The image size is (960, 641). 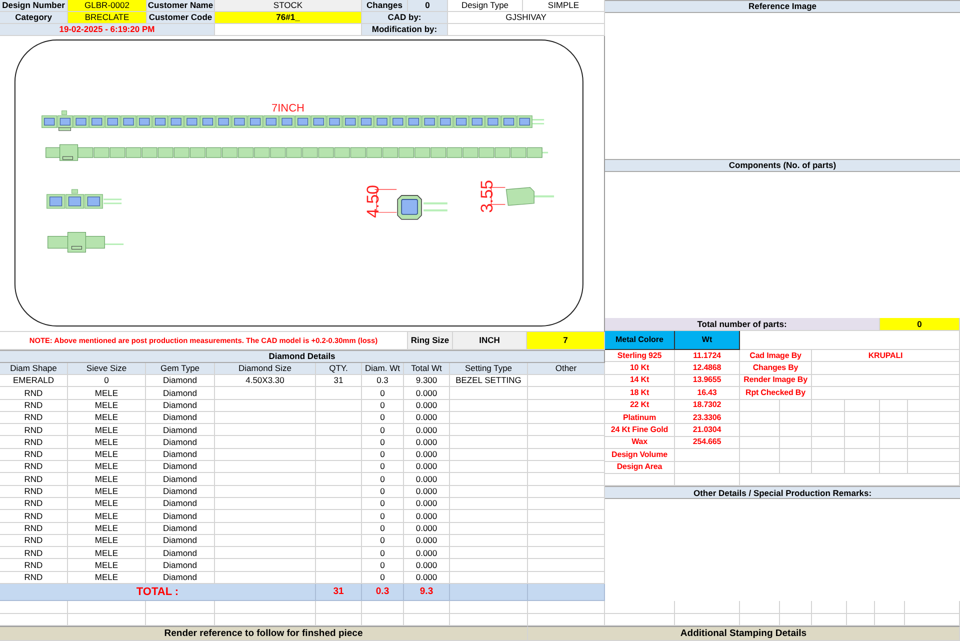 What do you see at coordinates (485, 6) in the screenshot?
I see `field-value: Design Type` at bounding box center [485, 6].